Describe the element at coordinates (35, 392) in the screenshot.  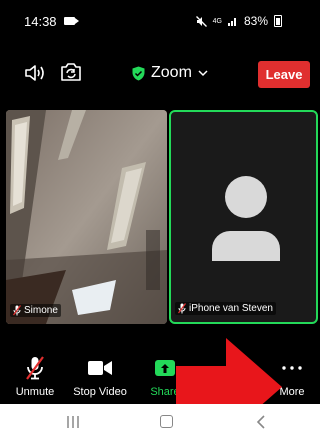
I see `unmute-label: Unmute` at that location.